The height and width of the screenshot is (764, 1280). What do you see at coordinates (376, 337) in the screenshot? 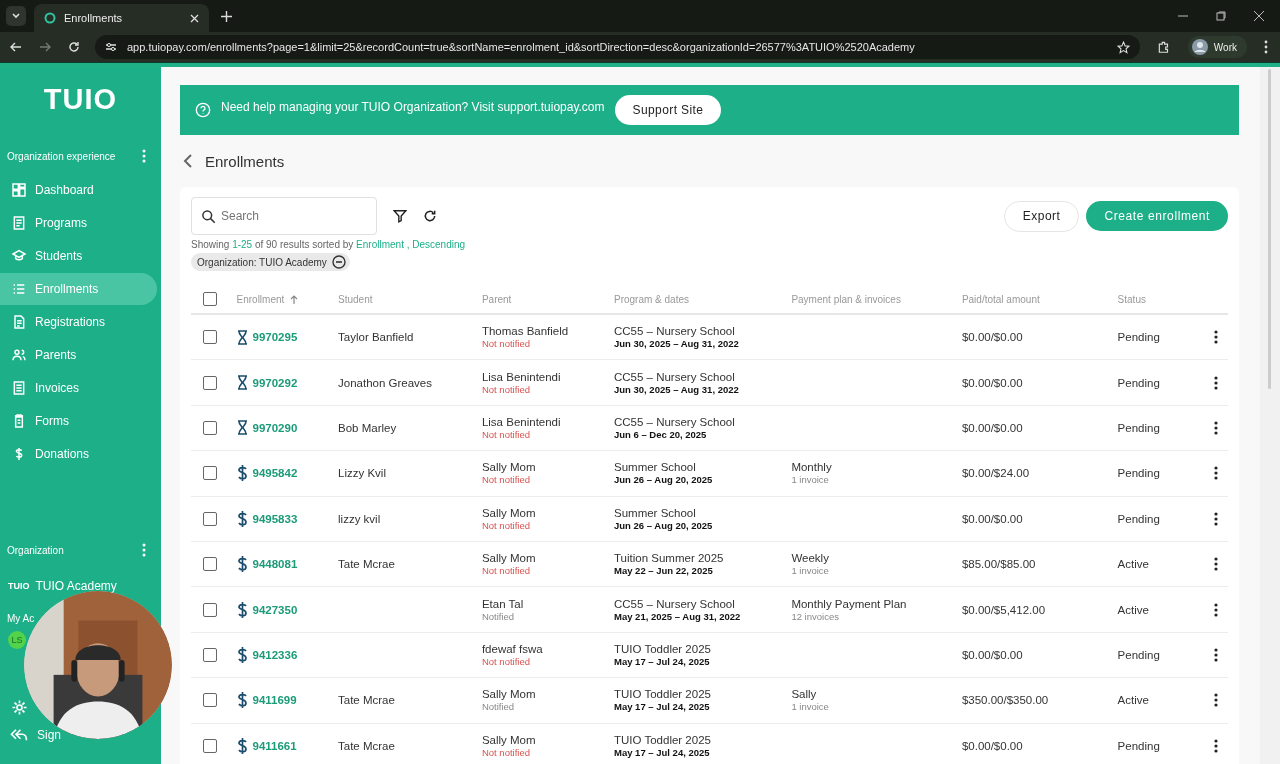
I see `student-name: Taylor Banfield` at bounding box center [376, 337].